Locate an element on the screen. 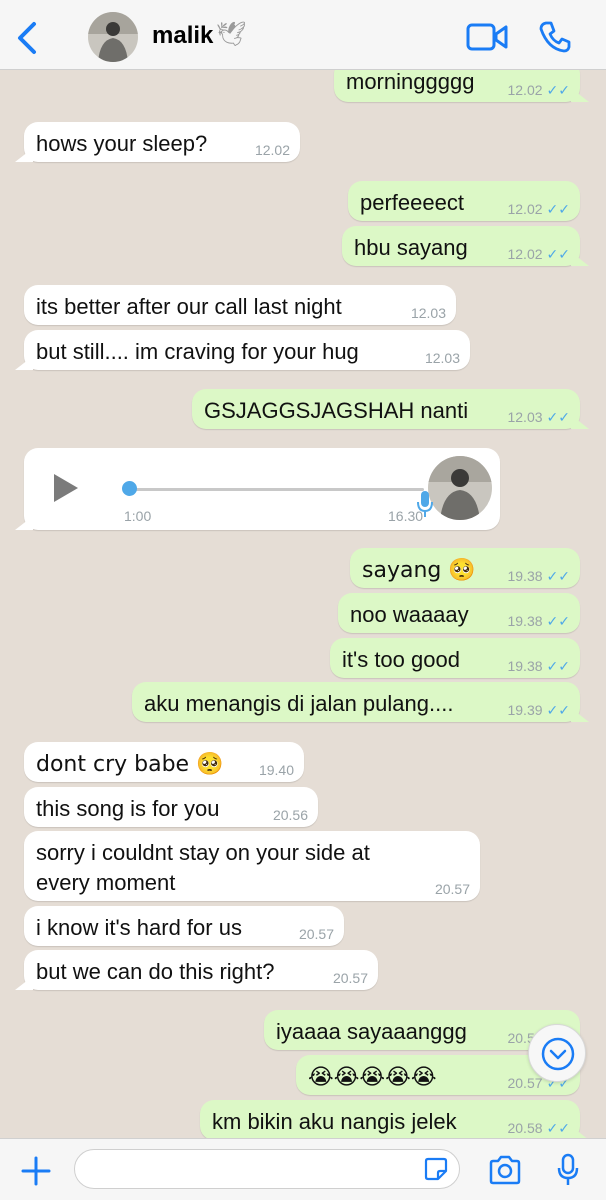 The image size is (606, 1200). back-chevron-icon is located at coordinates (29, 38).